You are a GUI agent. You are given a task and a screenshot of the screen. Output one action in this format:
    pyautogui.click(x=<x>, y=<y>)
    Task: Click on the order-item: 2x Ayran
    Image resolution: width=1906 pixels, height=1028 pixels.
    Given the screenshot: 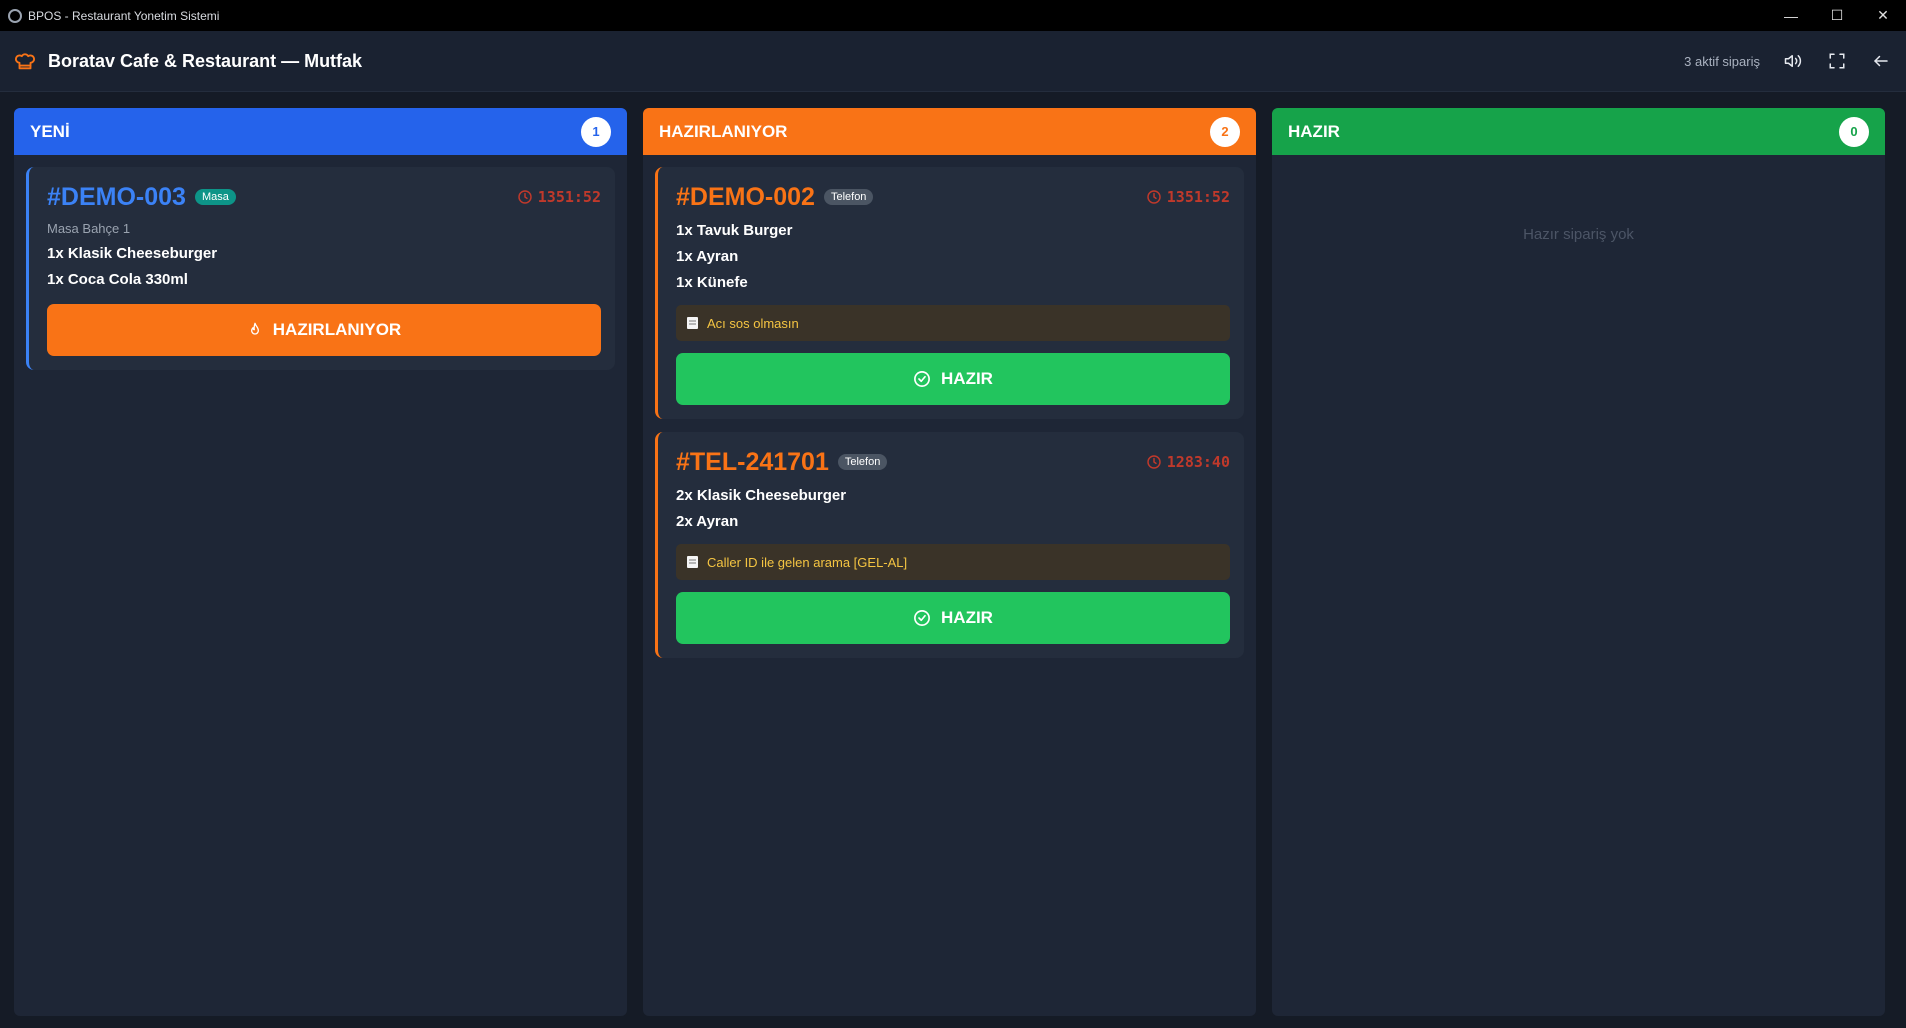 What is the action you would take?
    pyautogui.click(x=707, y=521)
    